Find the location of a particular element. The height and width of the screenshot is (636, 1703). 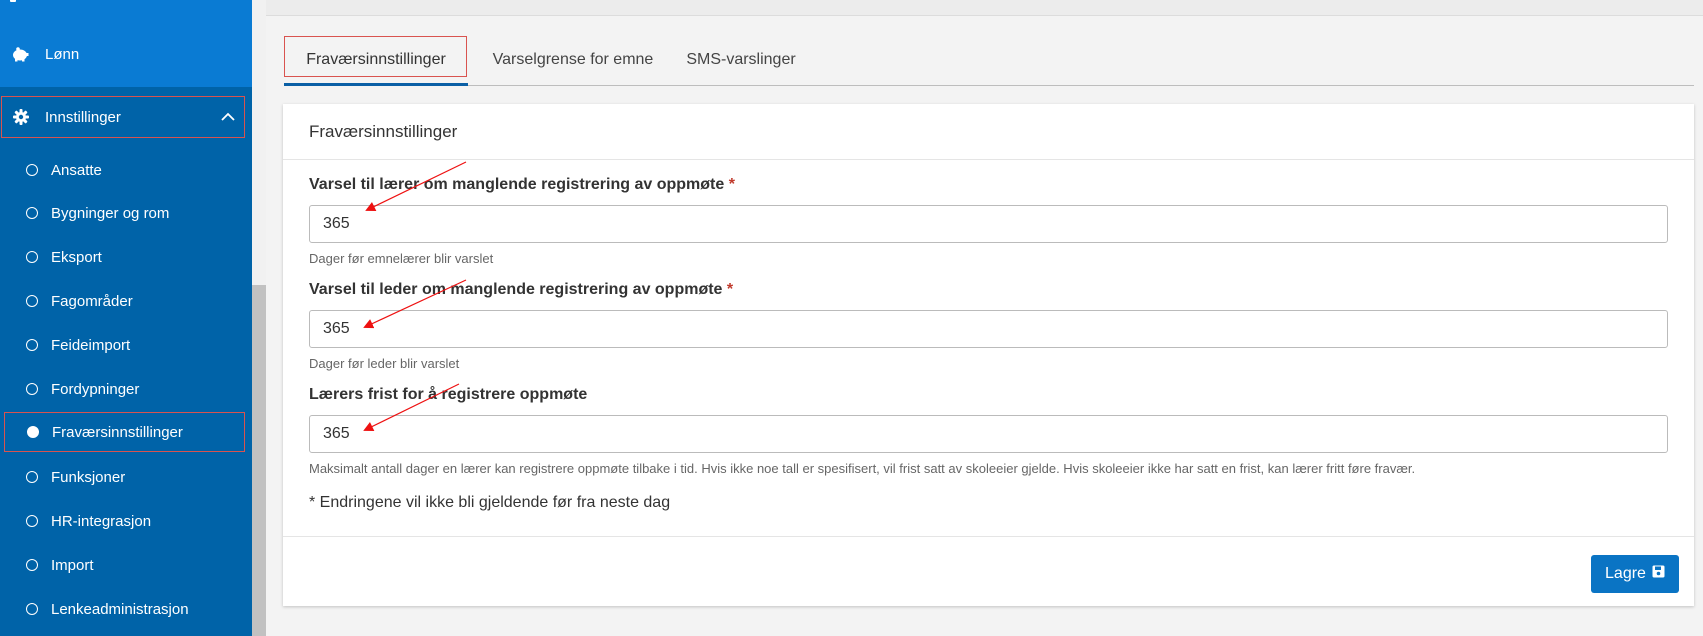

tab-fravaersinnstillinger: Fraværsinnstillinger is located at coordinates (376, 61).